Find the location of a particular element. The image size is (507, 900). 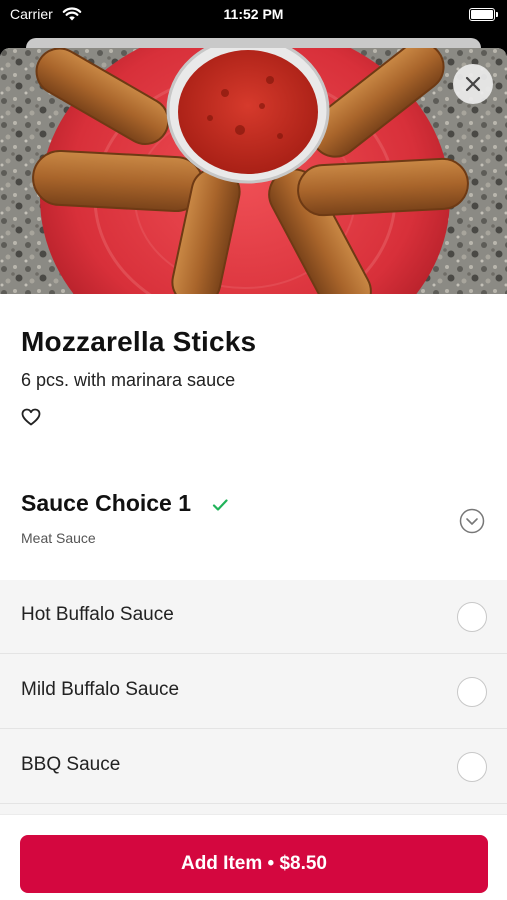

chevron-down-icon is located at coordinates (472, 521).